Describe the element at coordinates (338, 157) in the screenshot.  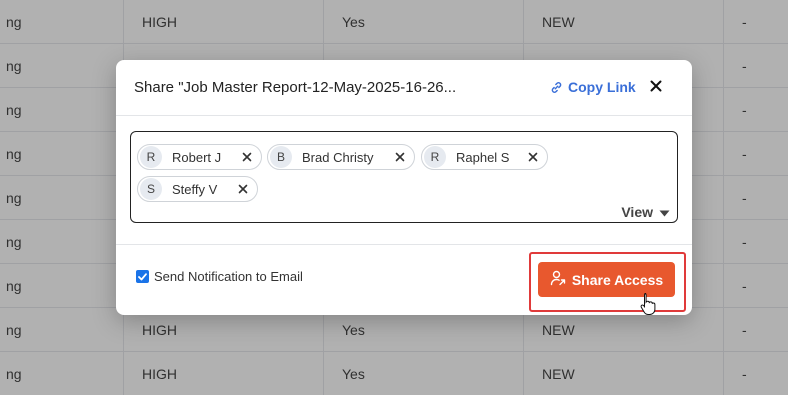
I see `recipient-name: Brad Christy` at that location.